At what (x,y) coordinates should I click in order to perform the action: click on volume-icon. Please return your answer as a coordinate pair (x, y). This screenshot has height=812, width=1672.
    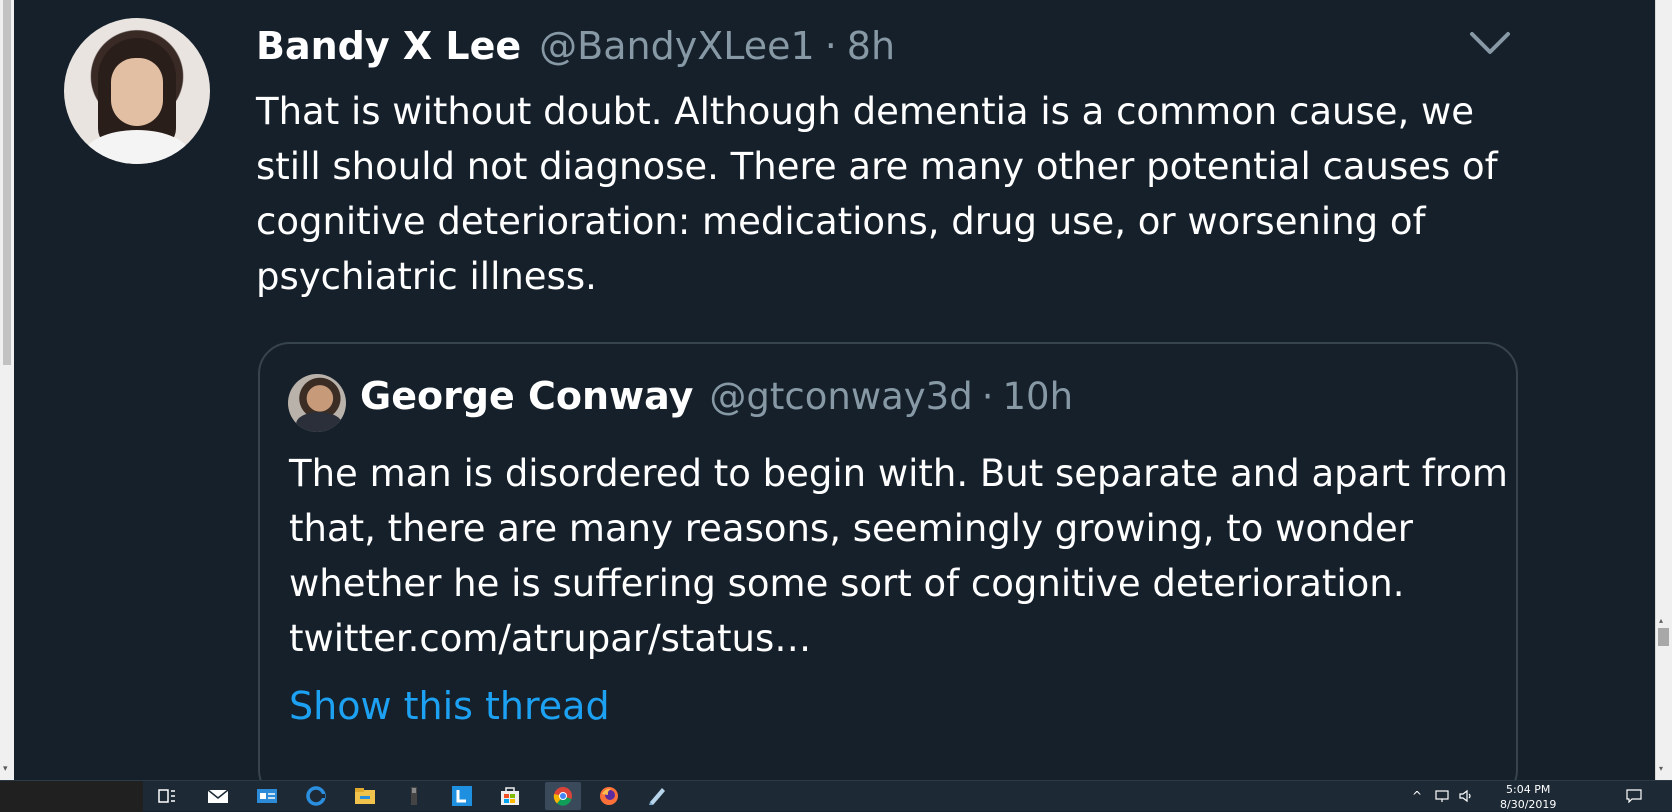
    Looking at the image, I should click on (1466, 797).